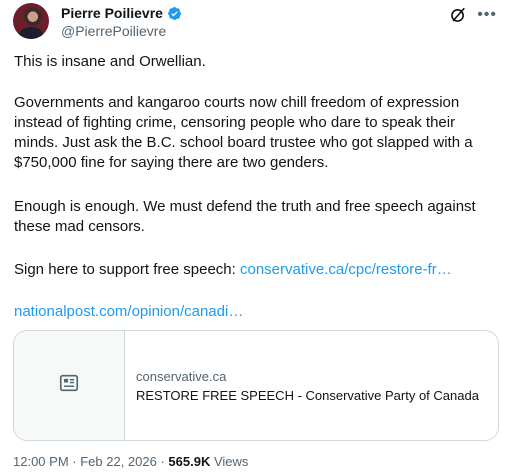  What do you see at coordinates (473, 15) in the screenshot?
I see `top-actions: •••` at bounding box center [473, 15].